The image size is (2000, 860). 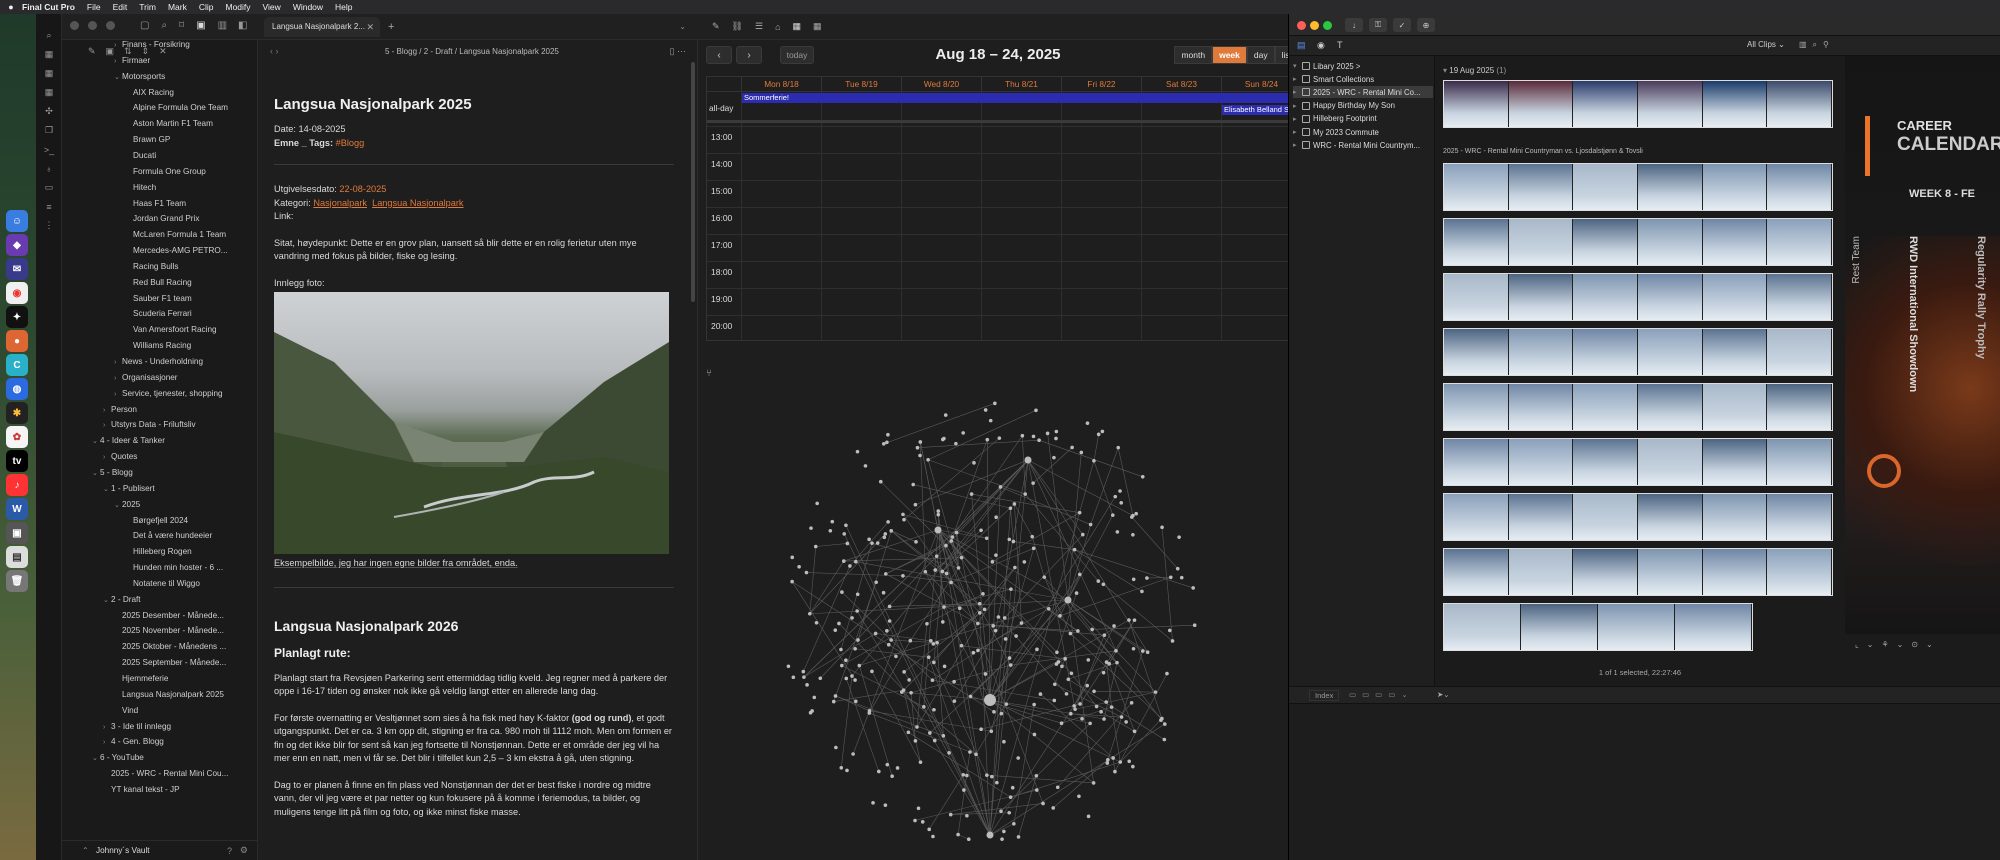 I want to click on category-link: Nasjonalpark, so click(x=340, y=203).